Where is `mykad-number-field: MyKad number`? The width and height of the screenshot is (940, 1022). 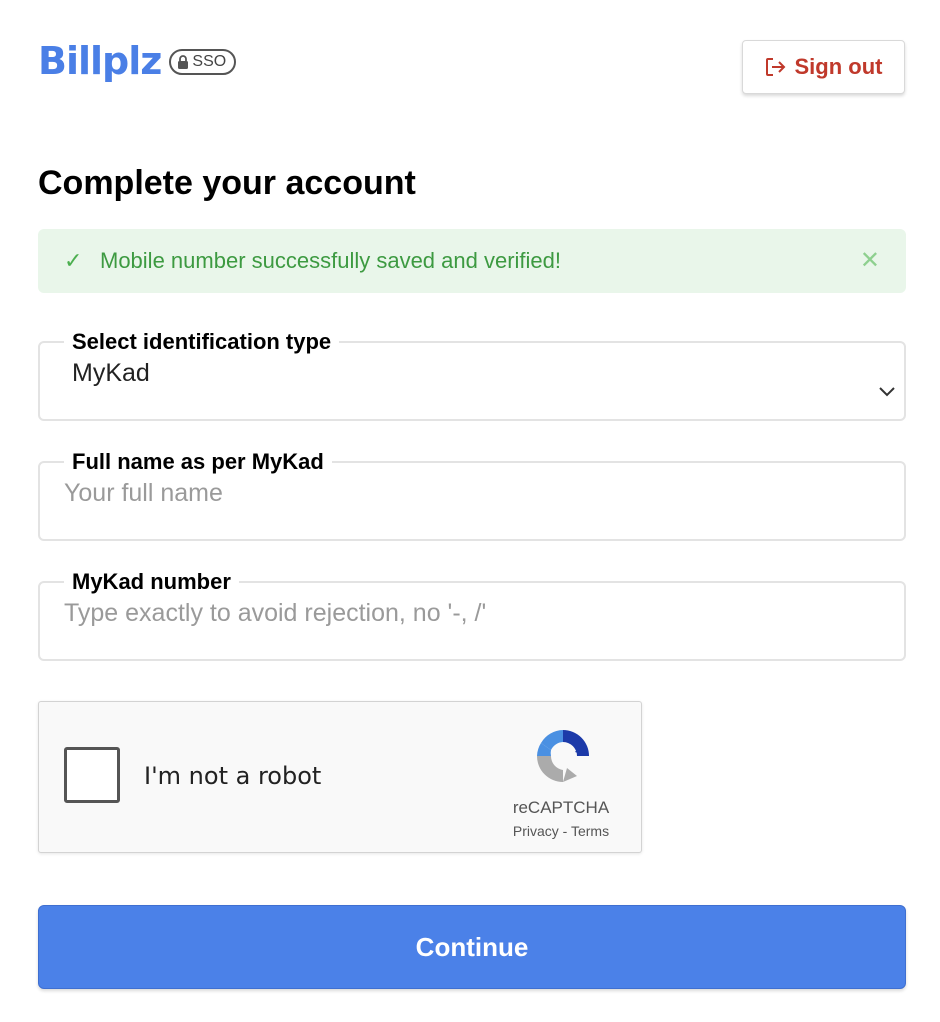 mykad-number-field: MyKad number is located at coordinates (472, 615).